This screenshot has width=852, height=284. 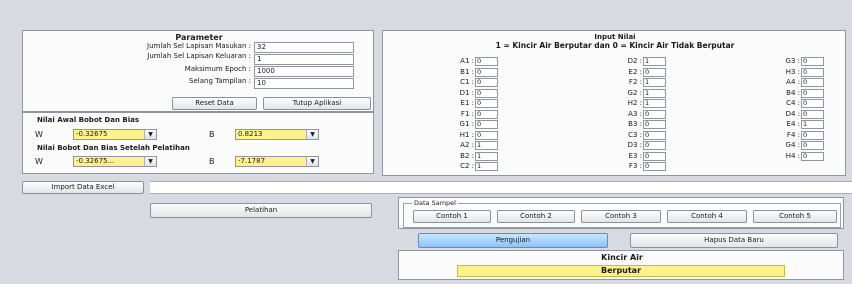 What do you see at coordinates (793, 82) in the screenshot?
I see `input-cell-label: A4 :` at bounding box center [793, 82].